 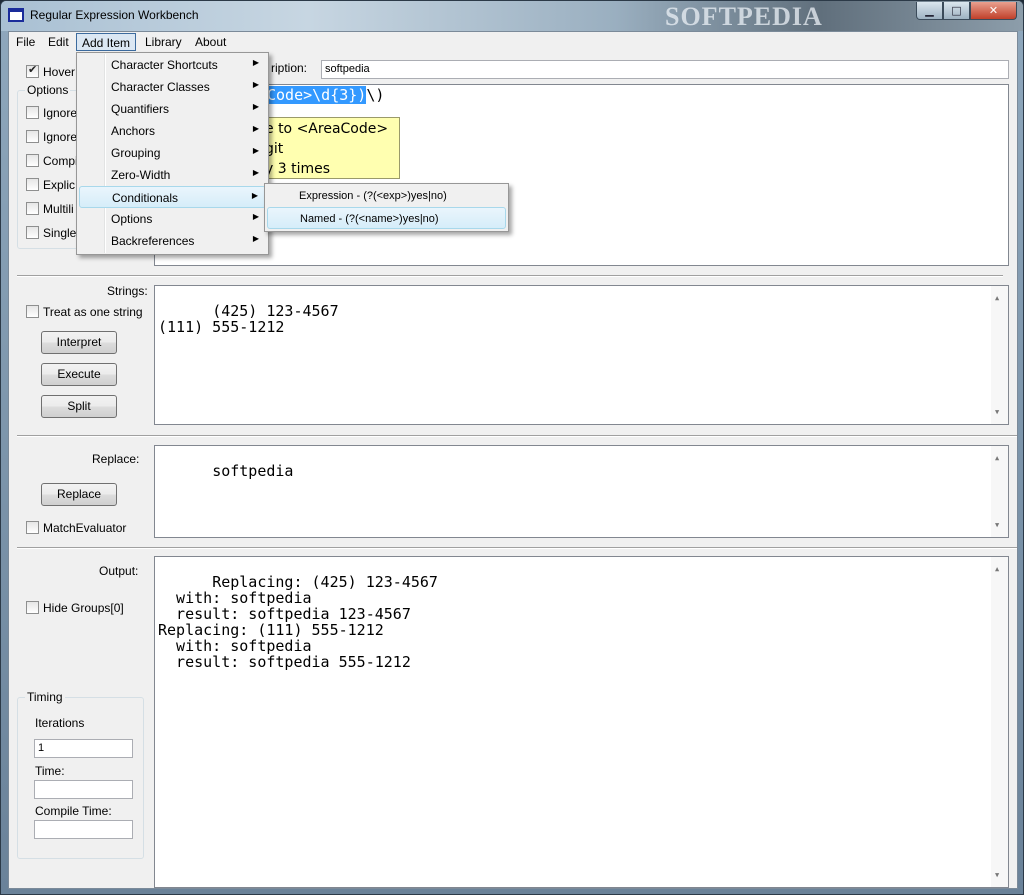 What do you see at coordinates (60, 723) in the screenshot?
I see `iterations-label: Iterations` at bounding box center [60, 723].